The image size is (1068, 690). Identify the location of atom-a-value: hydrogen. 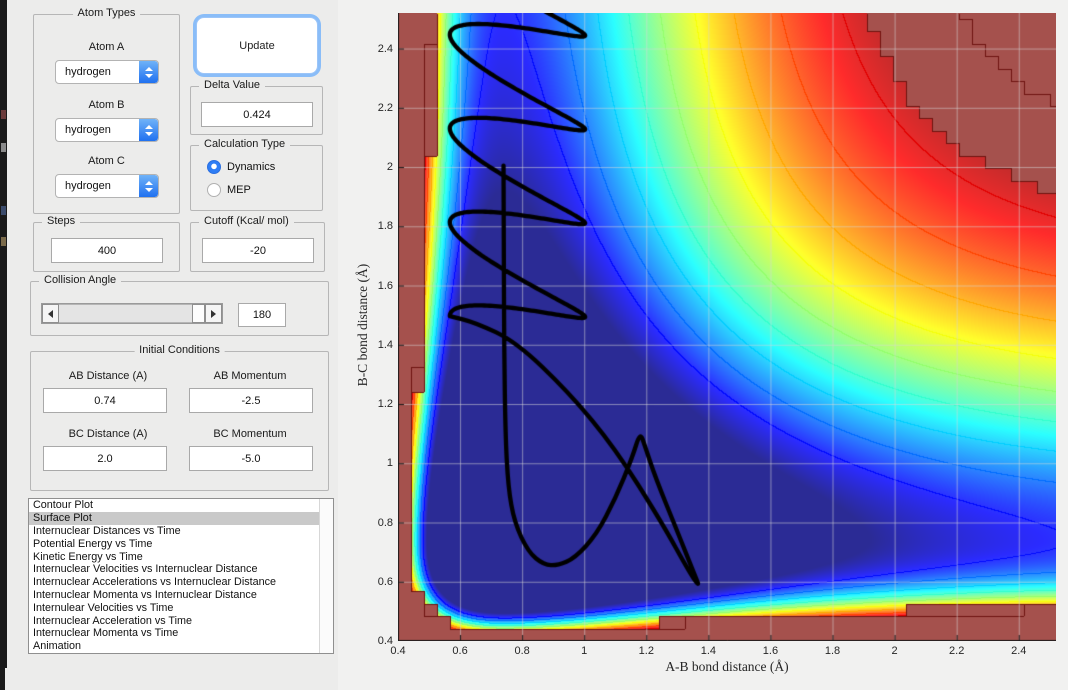
(88, 72).